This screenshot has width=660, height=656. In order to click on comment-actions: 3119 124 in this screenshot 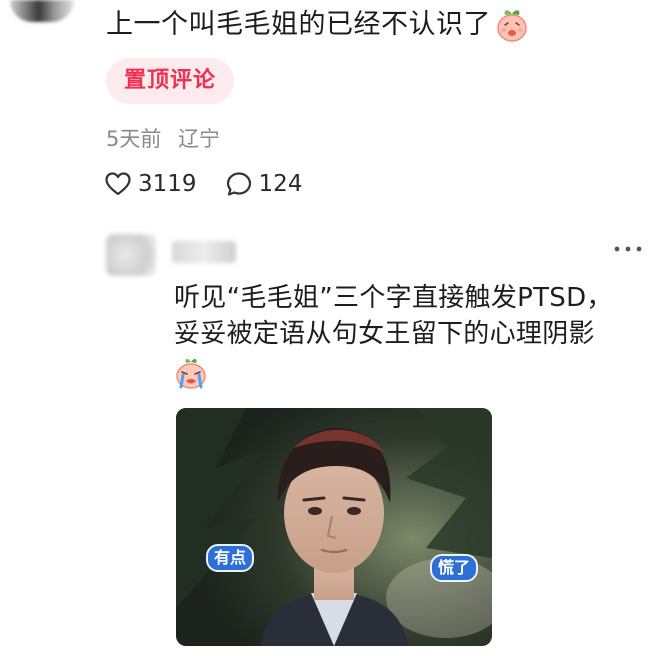, I will do `click(217, 184)`.